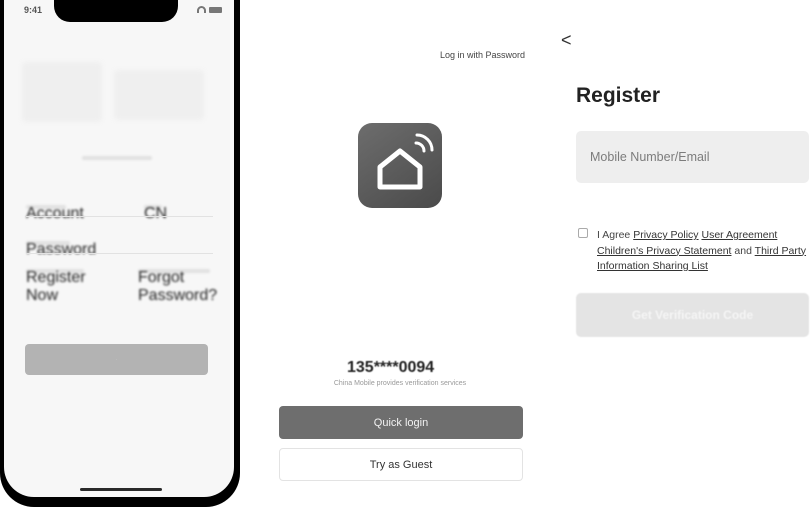 The height and width of the screenshot is (507, 811). I want to click on password-underline, so click(119, 253).